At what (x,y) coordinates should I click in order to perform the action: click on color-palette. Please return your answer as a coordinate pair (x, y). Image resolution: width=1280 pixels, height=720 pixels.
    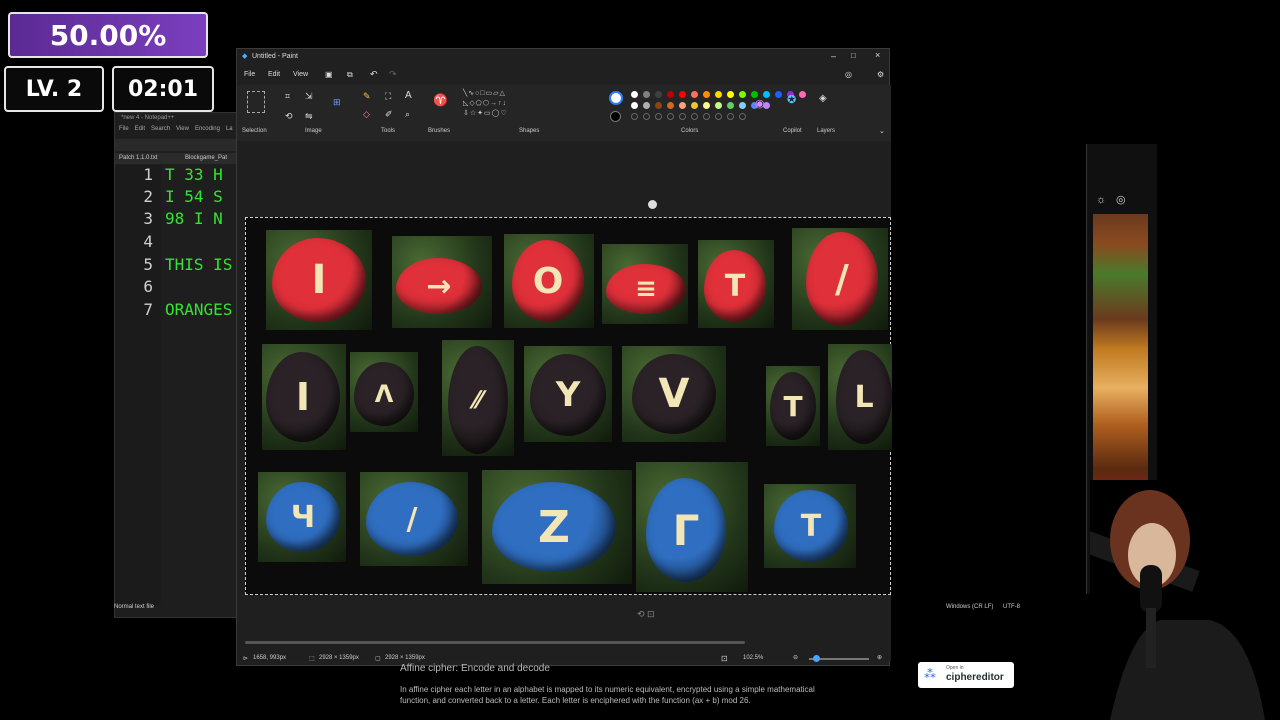
    Looking at the image, I should click on (718, 106).